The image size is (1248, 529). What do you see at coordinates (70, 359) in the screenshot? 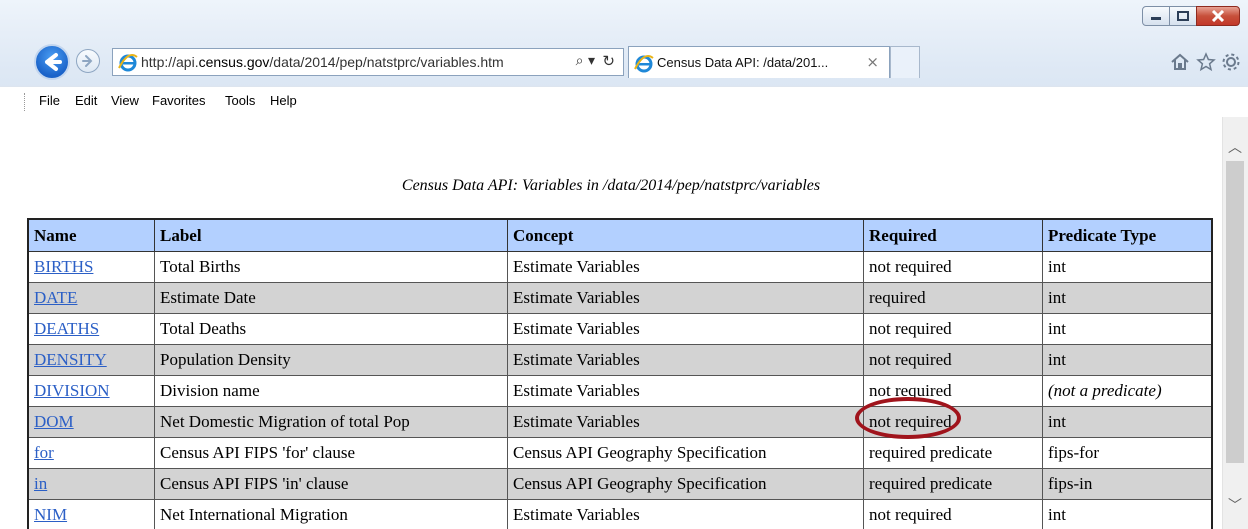
I see `variable-link: DENSITY` at bounding box center [70, 359].